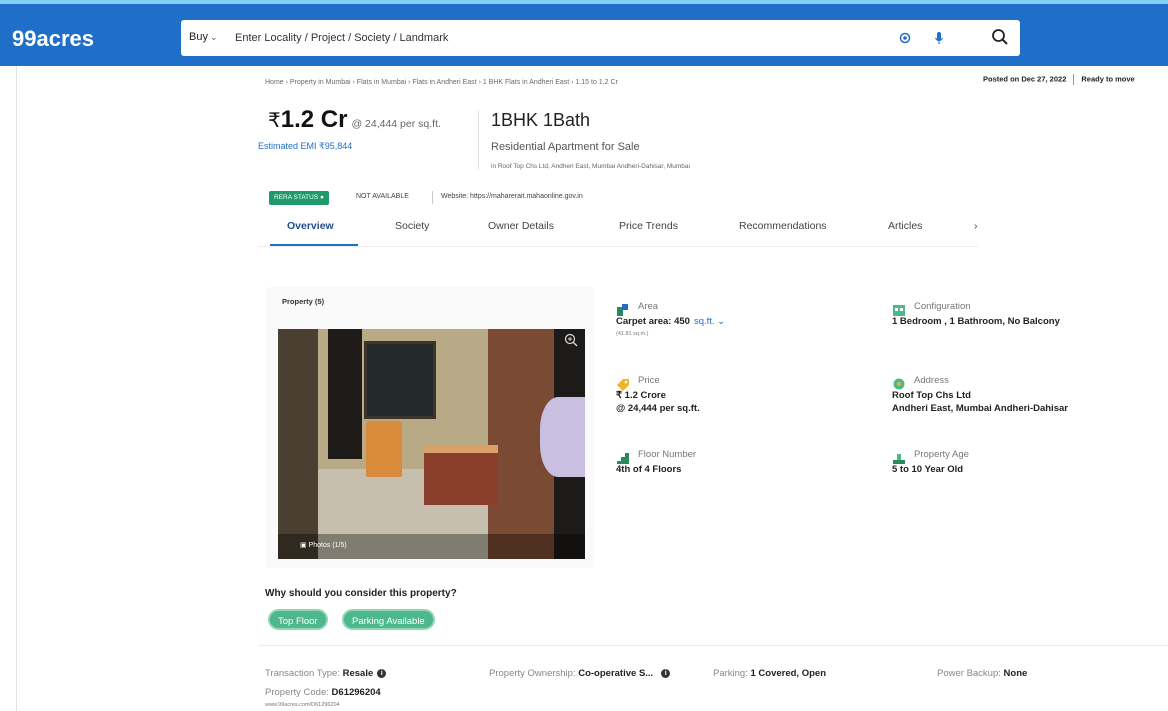 The image size is (1168, 711). I want to click on photo-chair, so click(384, 449).